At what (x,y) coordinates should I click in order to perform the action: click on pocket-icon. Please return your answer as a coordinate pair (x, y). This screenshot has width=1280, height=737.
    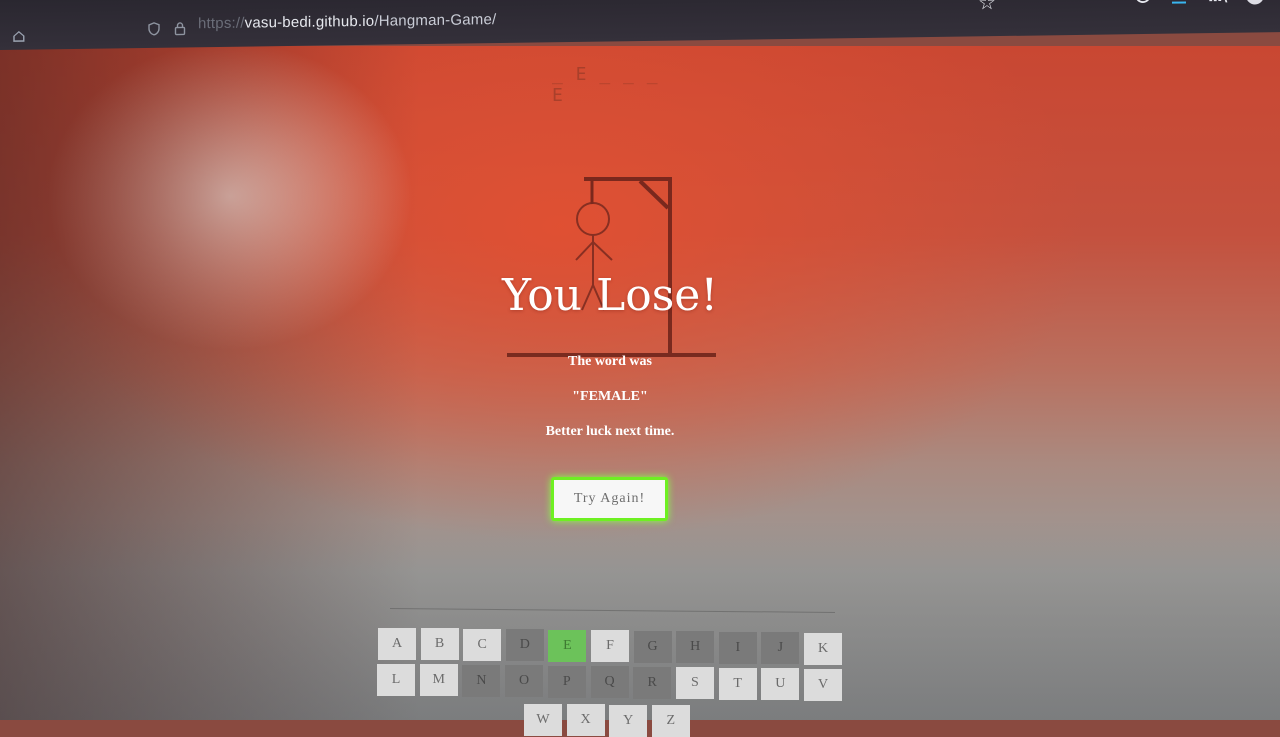
    Looking at the image, I should click on (1143, 2).